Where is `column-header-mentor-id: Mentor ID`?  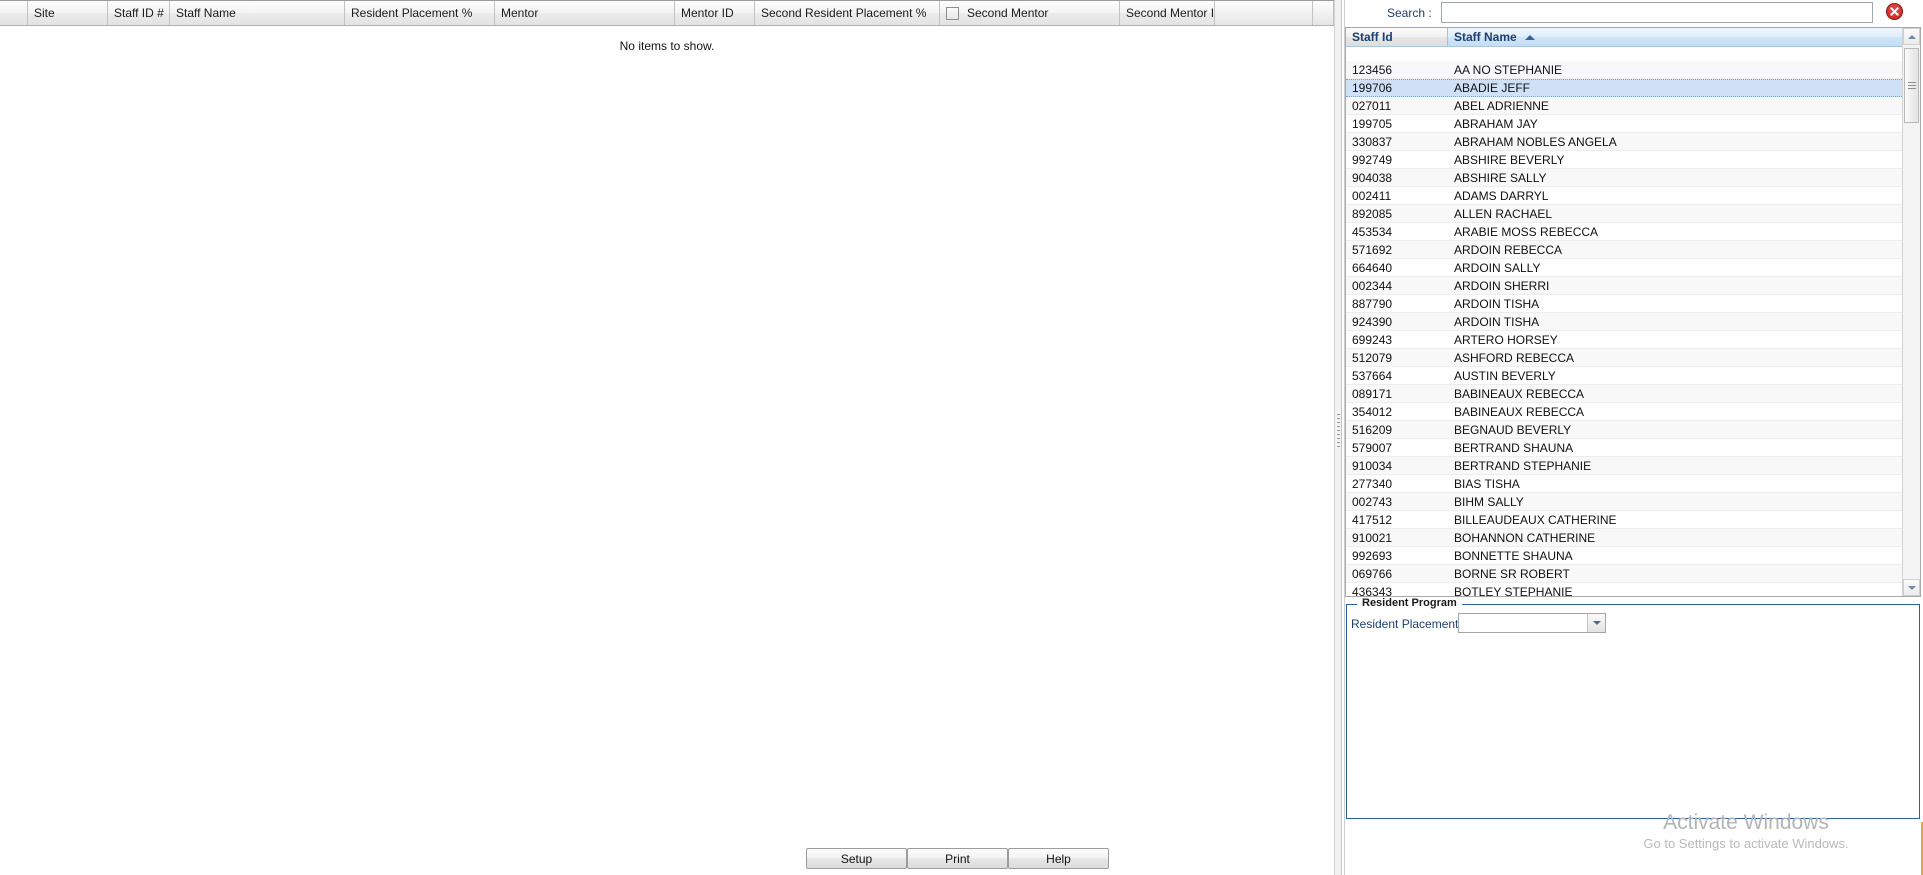
column-header-mentor-id: Mentor ID is located at coordinates (715, 13).